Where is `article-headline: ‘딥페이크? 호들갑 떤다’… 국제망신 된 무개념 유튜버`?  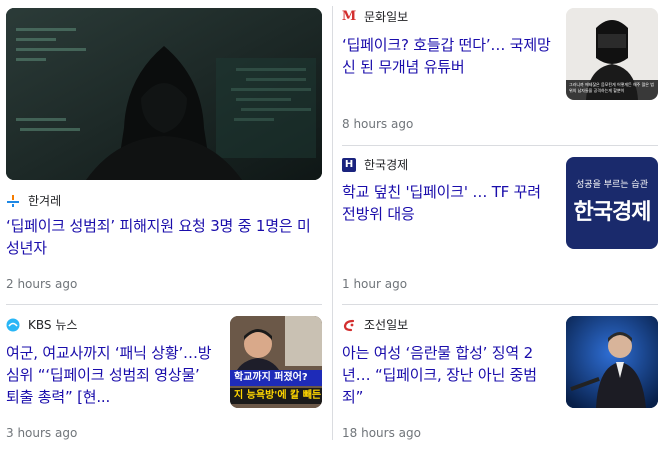 article-headline: ‘딥페이크? 호들갑 떤다’… 국제망신 된 무개념 유튜버 is located at coordinates (447, 56).